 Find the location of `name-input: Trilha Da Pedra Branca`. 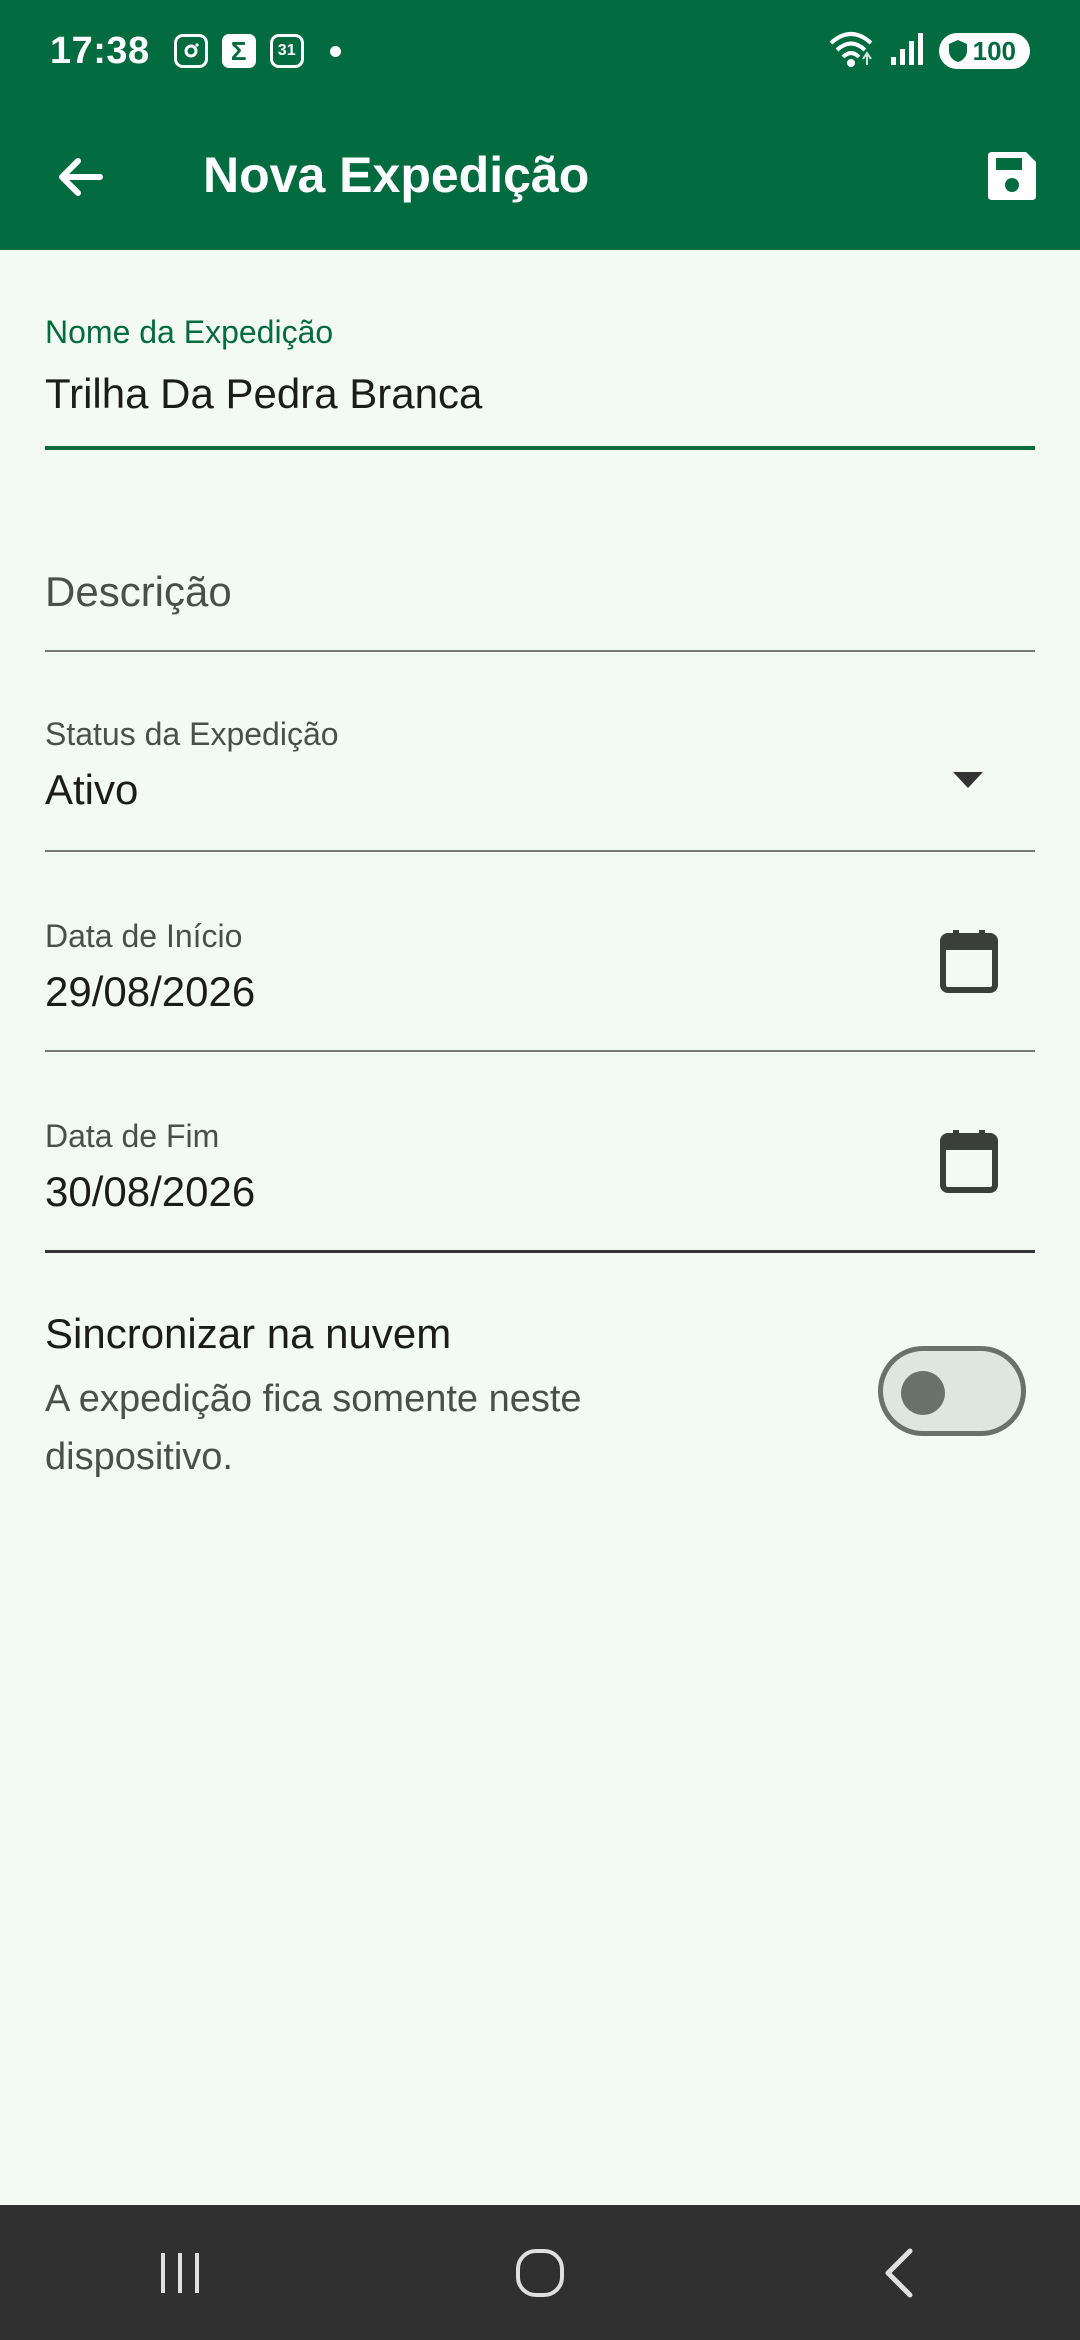

name-input: Trilha Da Pedra Branca is located at coordinates (263, 394).